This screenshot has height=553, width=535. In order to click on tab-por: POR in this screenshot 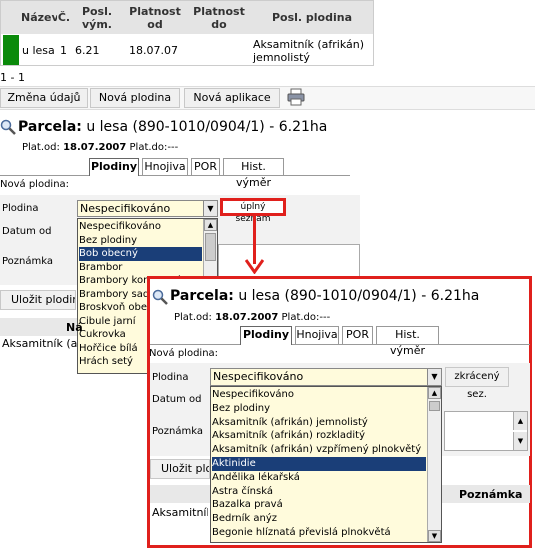, I will do `click(205, 166)`.